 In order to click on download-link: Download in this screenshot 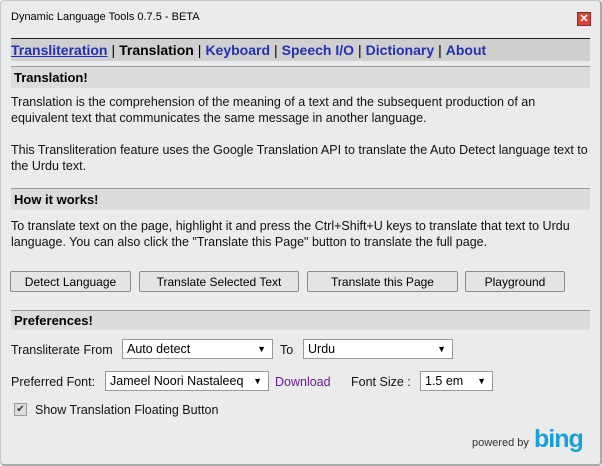, I will do `click(303, 382)`.